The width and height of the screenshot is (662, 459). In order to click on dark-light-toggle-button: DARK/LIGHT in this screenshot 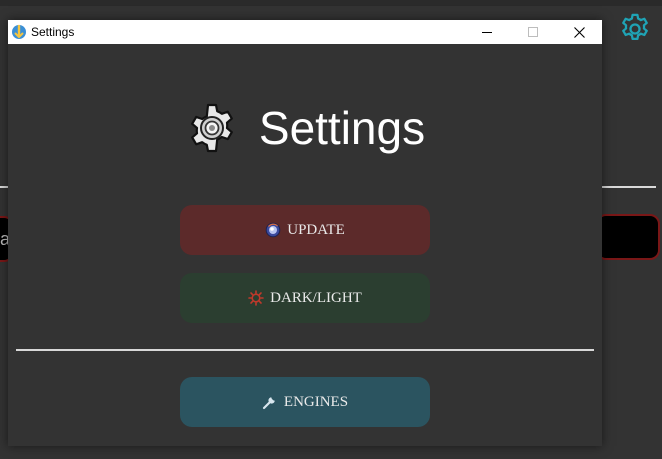, I will do `click(305, 298)`.